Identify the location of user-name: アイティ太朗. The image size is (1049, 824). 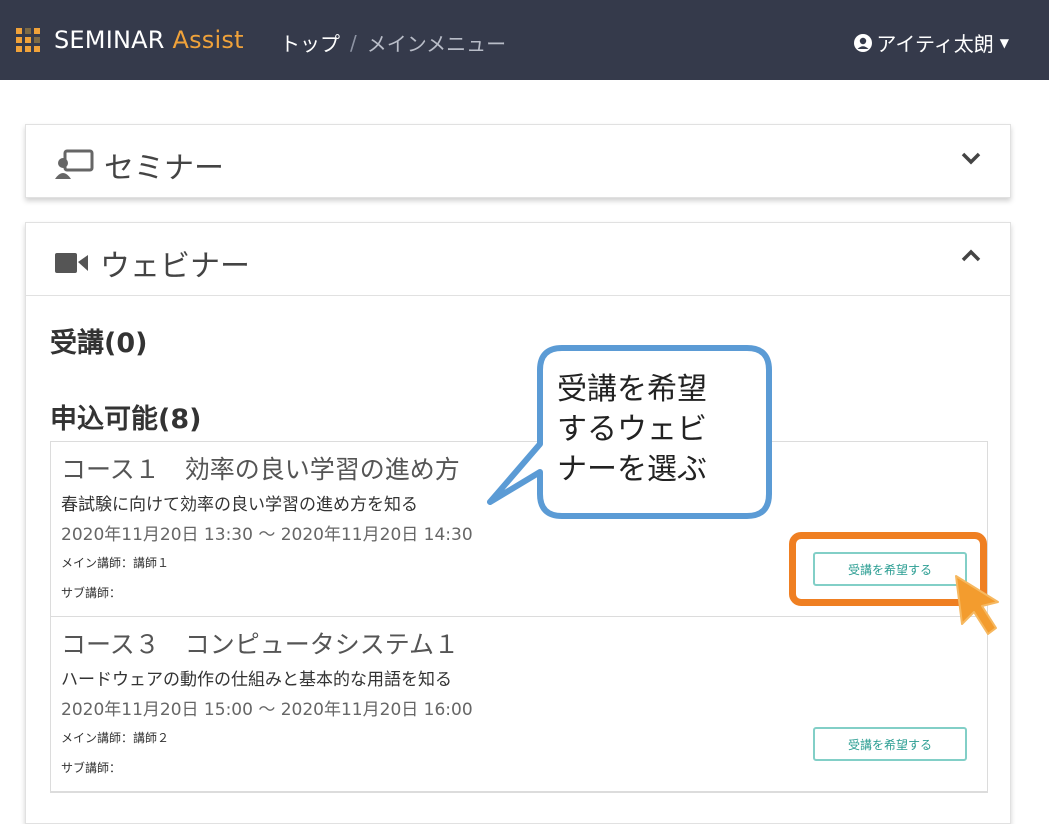
(935, 44).